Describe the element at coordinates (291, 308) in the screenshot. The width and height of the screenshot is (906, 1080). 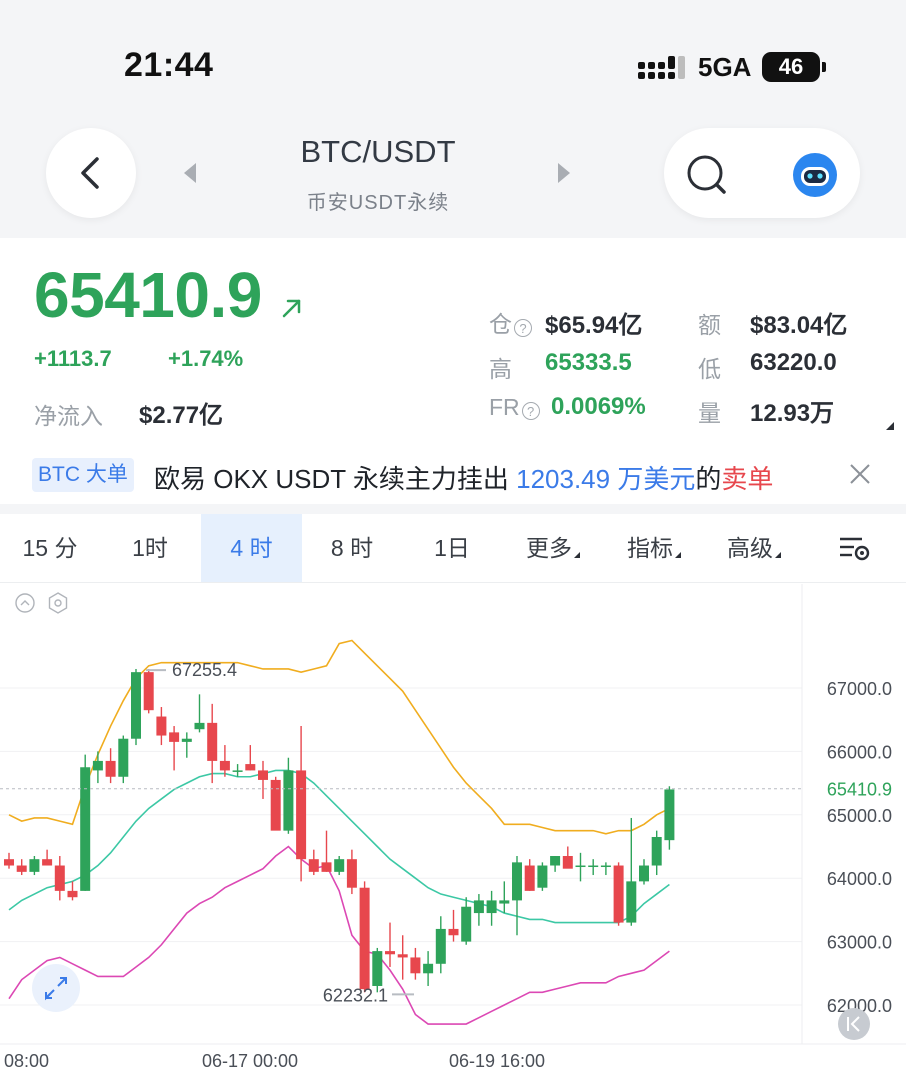
I see `price-up-arrow-icon` at that location.